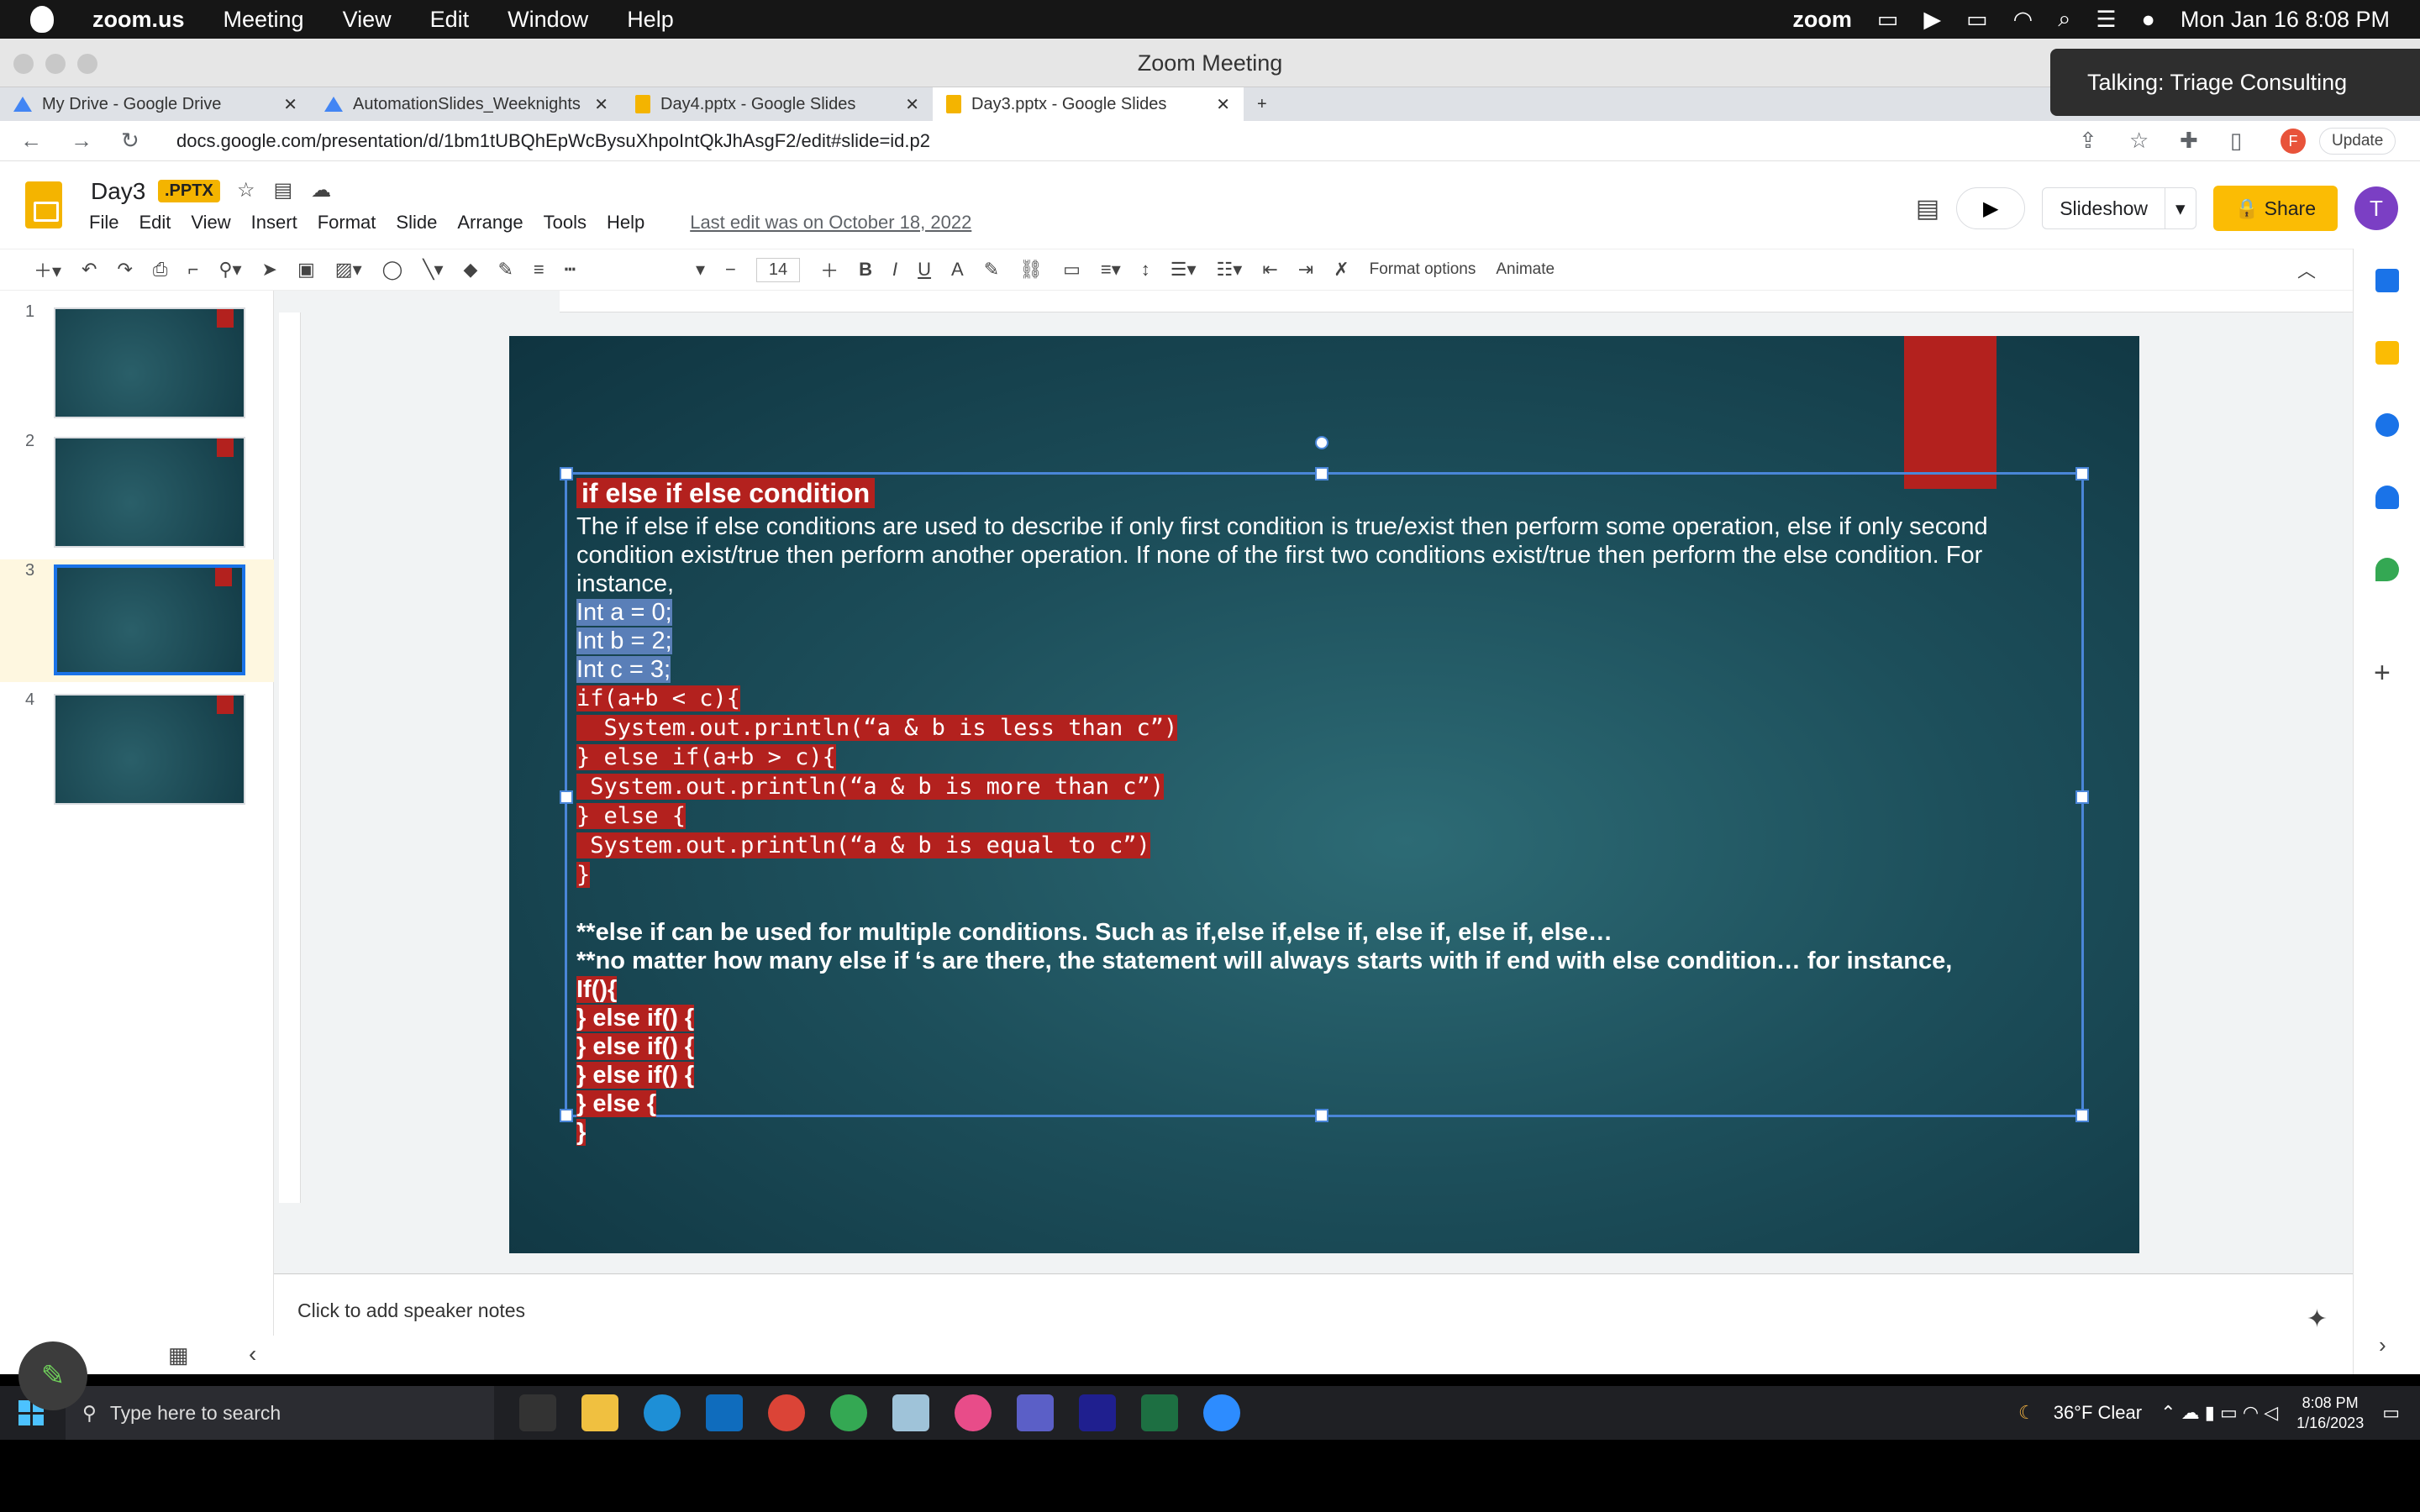 The width and height of the screenshot is (2420, 1512). Describe the element at coordinates (347, 223) in the screenshot. I see `menu-format: Format` at that location.